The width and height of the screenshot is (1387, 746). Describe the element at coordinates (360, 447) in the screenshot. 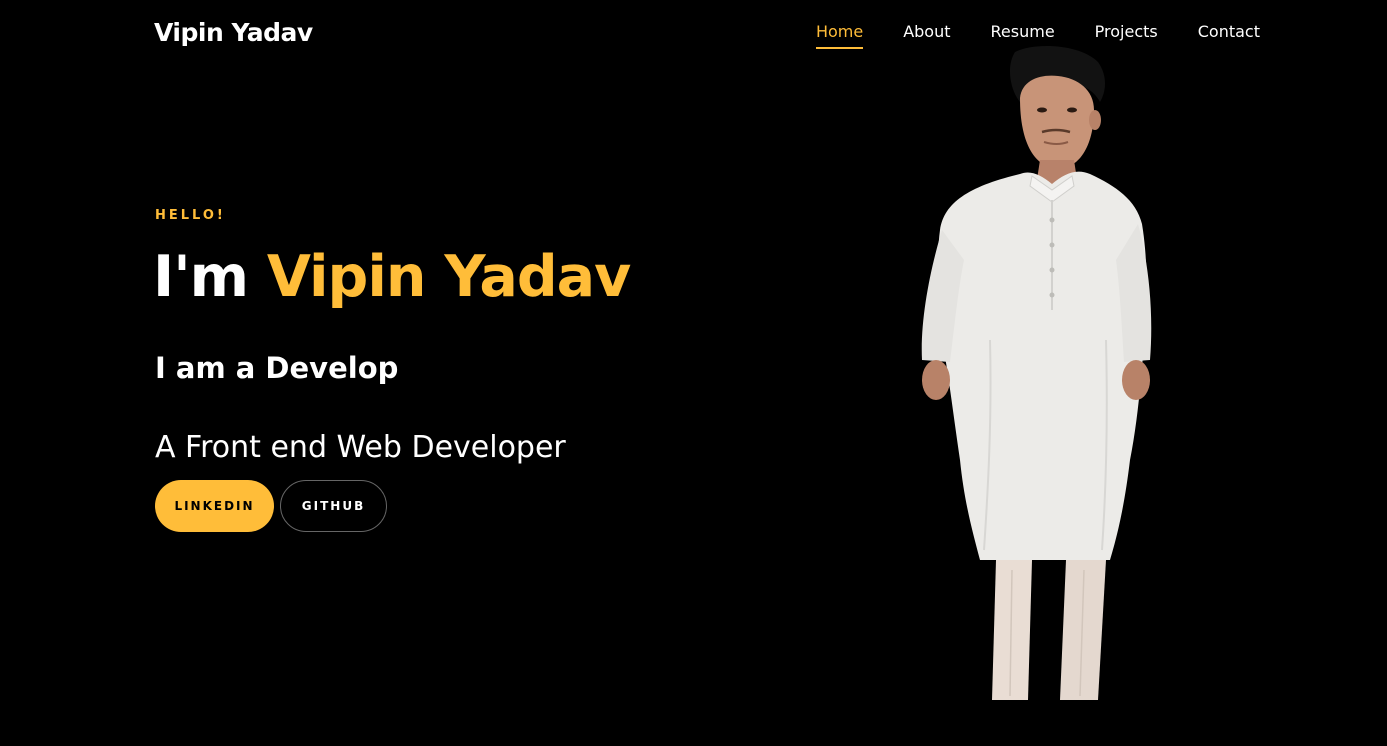

I see `hero-tagline: A Front end Web Developer` at that location.